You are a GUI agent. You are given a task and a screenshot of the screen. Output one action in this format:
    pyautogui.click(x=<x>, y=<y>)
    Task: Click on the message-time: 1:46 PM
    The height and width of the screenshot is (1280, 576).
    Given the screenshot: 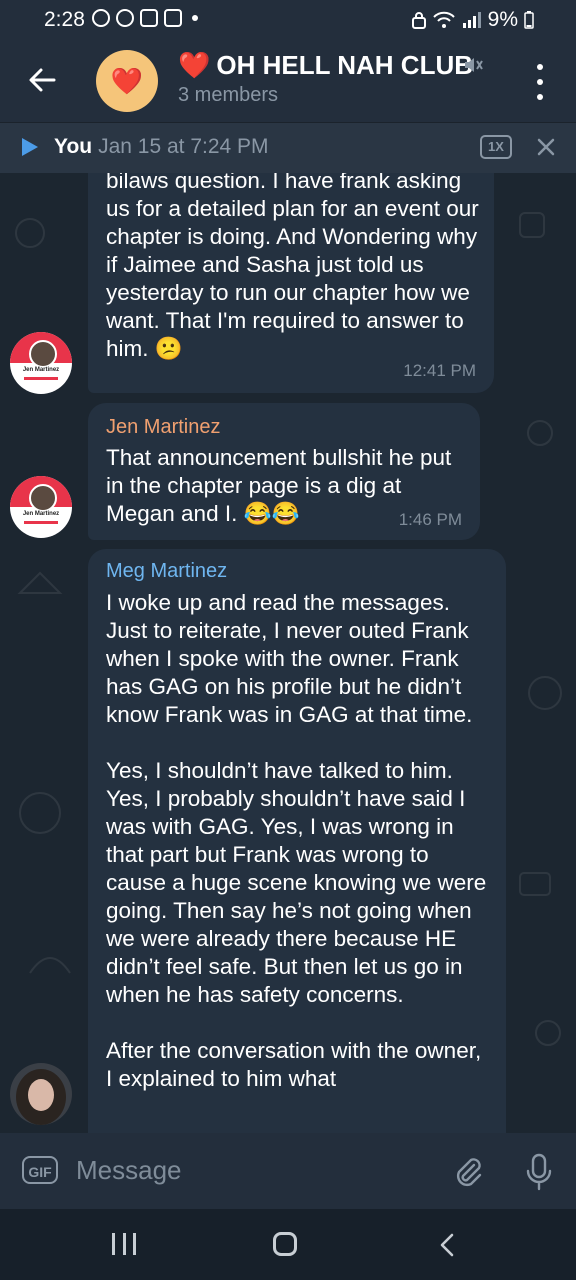 What is the action you would take?
    pyautogui.click(x=430, y=519)
    